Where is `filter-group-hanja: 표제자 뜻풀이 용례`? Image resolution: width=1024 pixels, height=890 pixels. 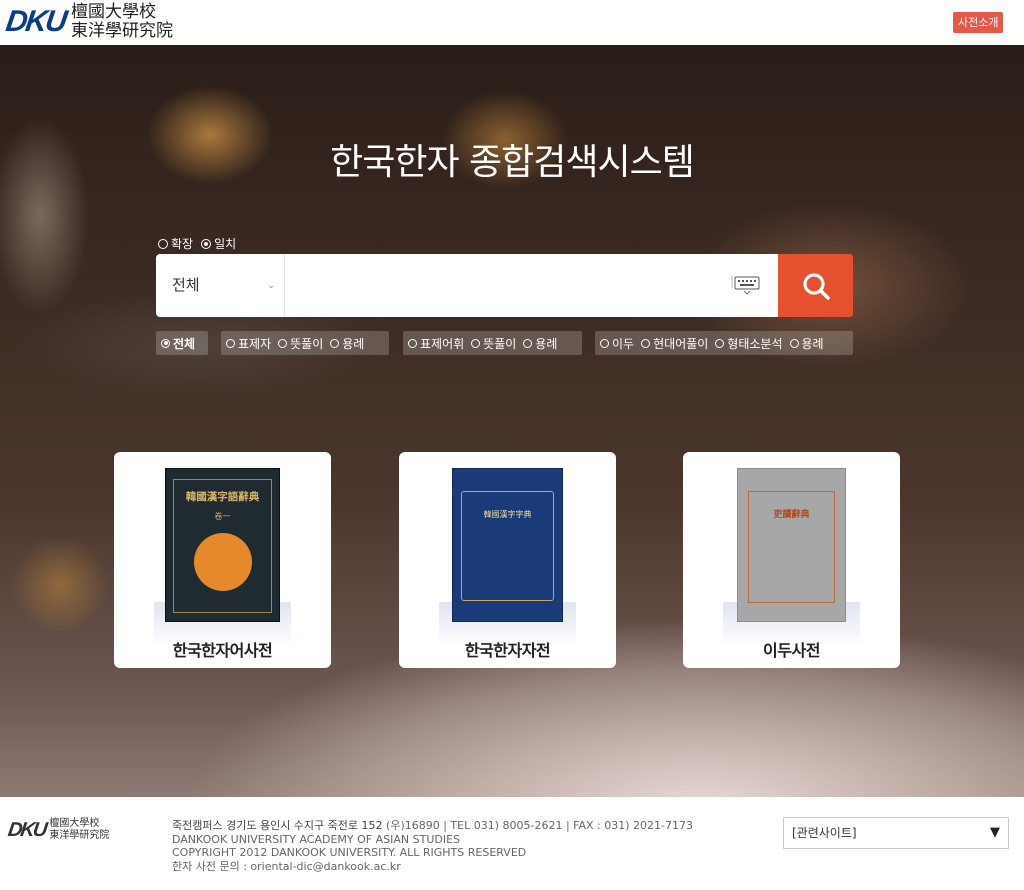
filter-group-hanja: 표제자 뜻풀이 용례 is located at coordinates (305, 343).